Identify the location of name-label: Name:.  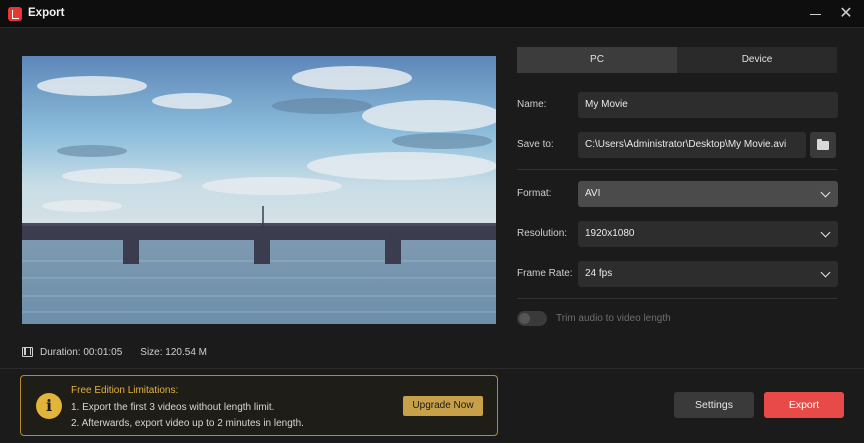
(532, 104).